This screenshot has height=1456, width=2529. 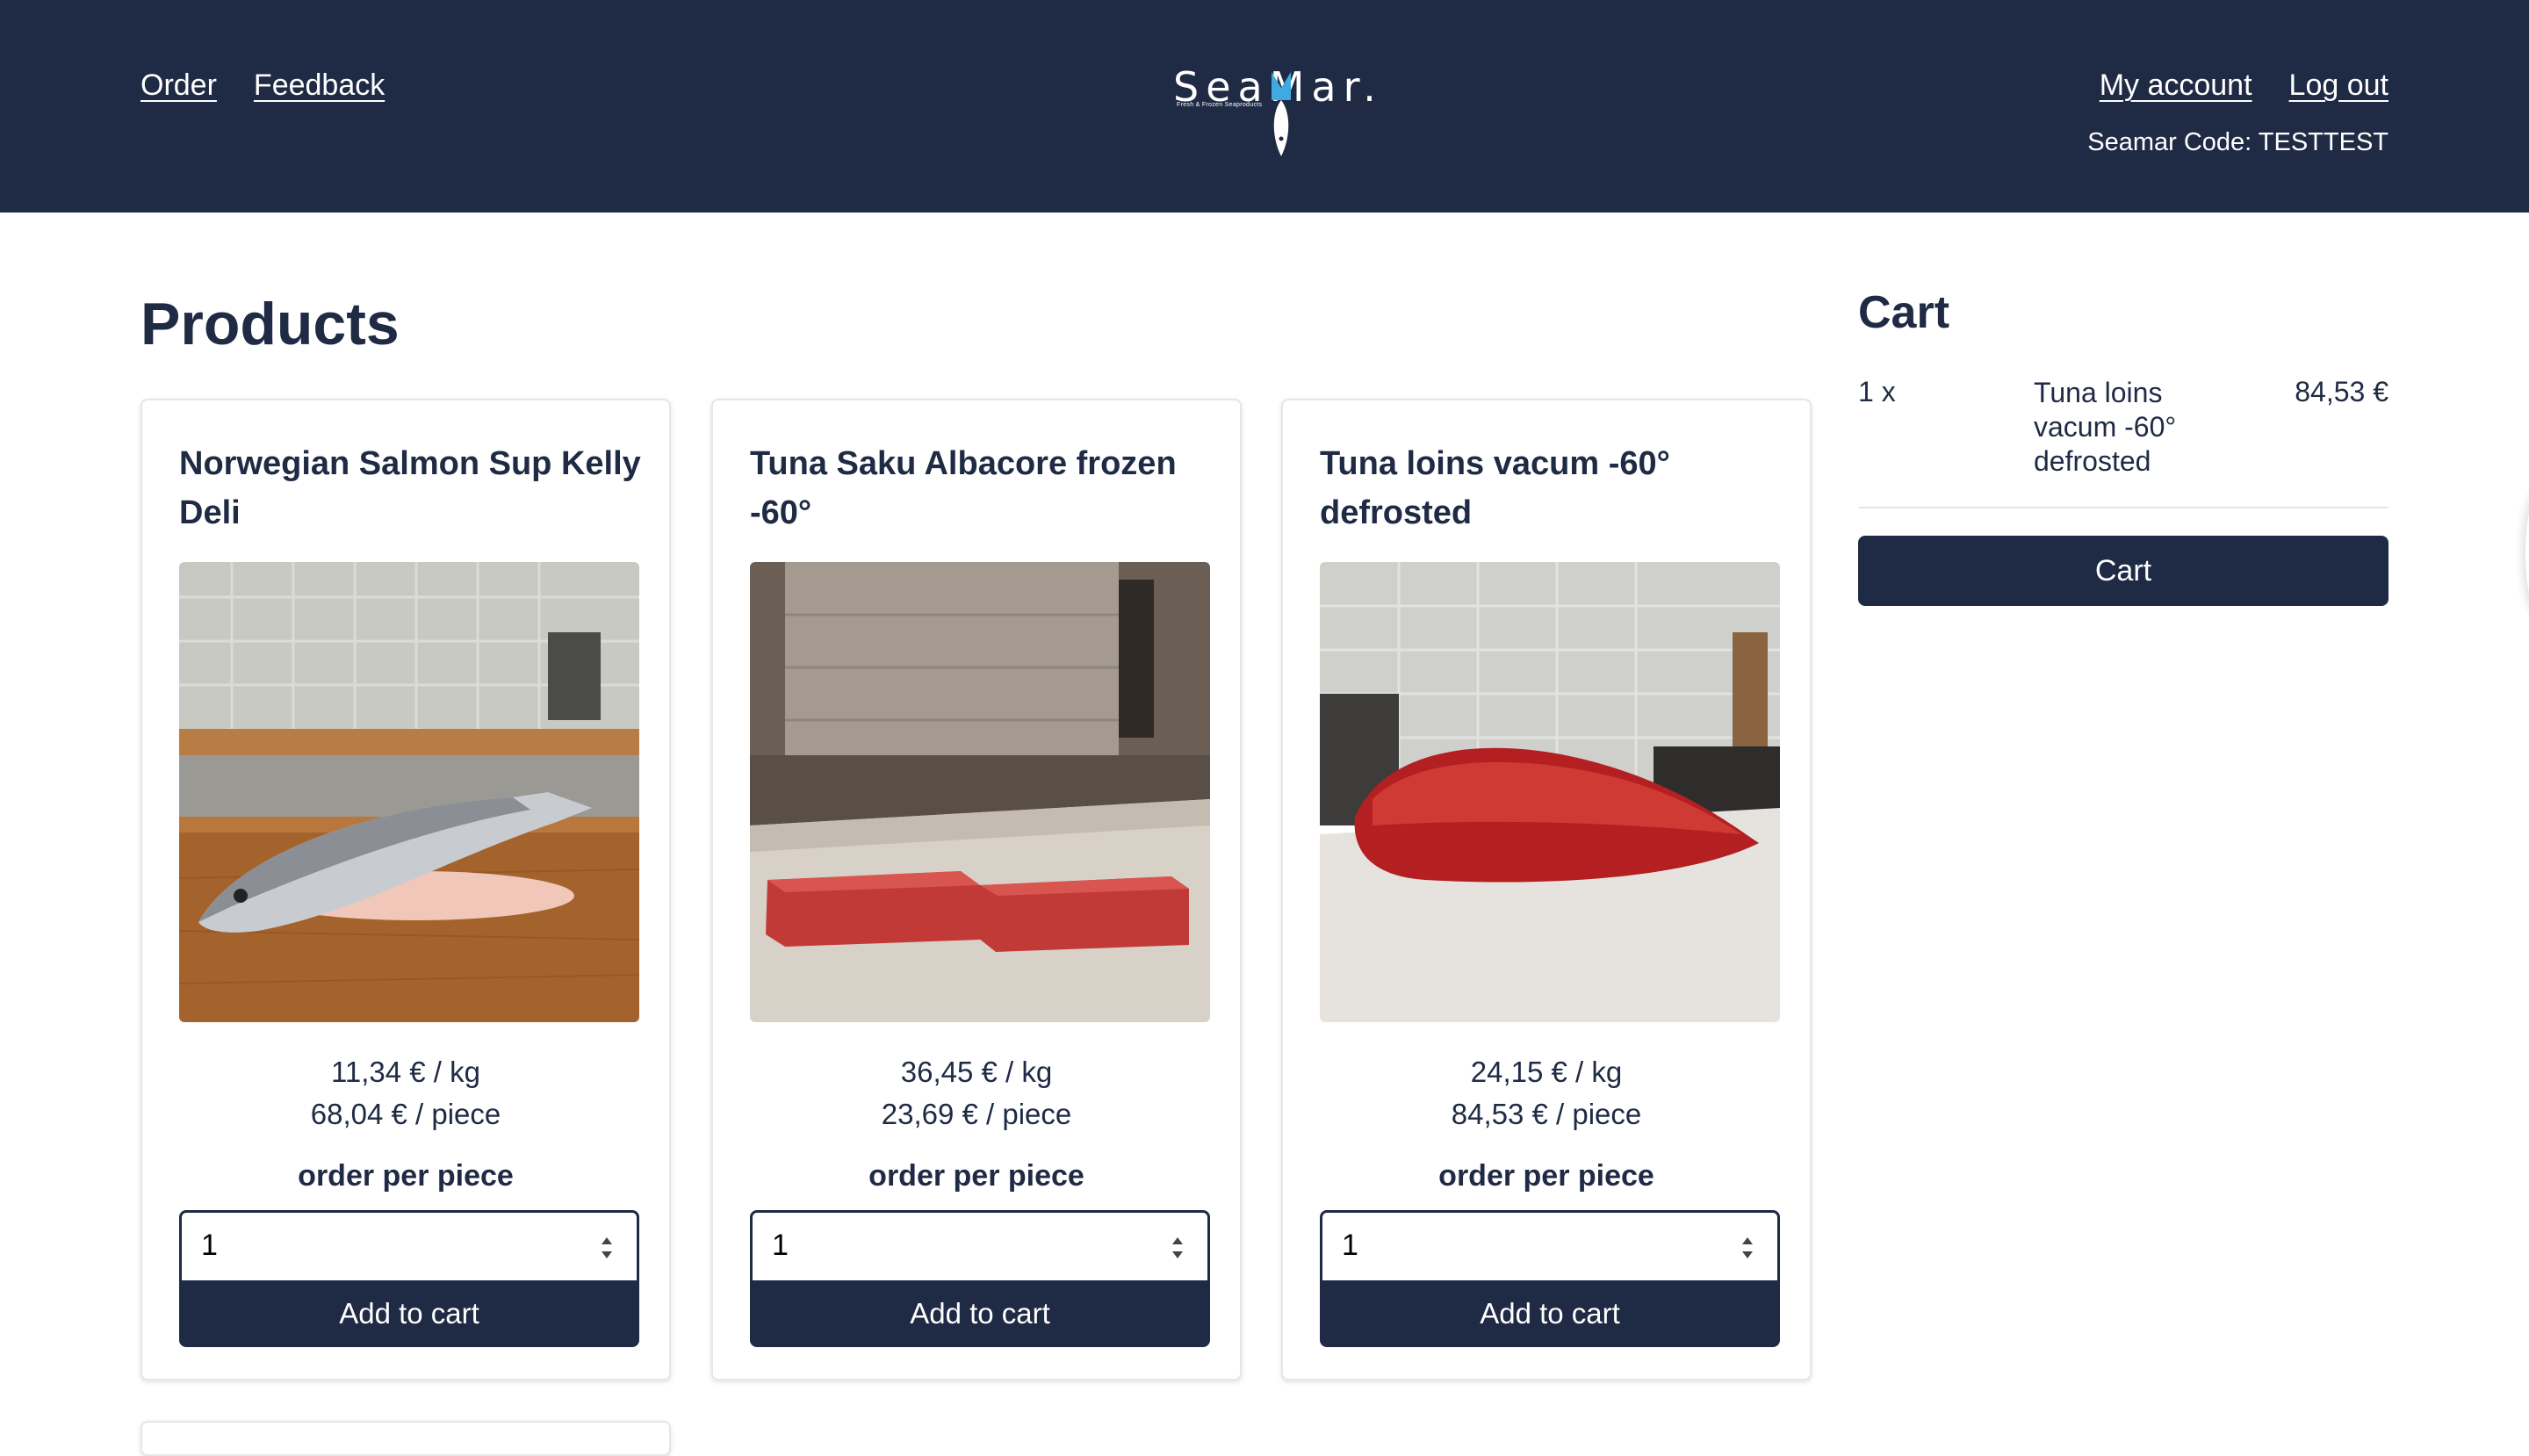 What do you see at coordinates (977, 1114) in the screenshot?
I see `price-per-piece: 23,69 € / piece` at bounding box center [977, 1114].